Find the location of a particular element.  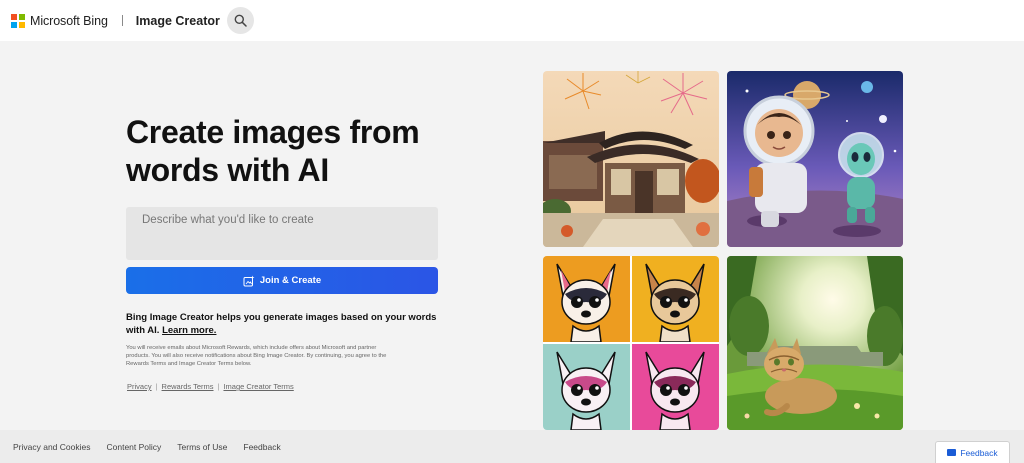

privacy-link: Privacy is located at coordinates (139, 386).